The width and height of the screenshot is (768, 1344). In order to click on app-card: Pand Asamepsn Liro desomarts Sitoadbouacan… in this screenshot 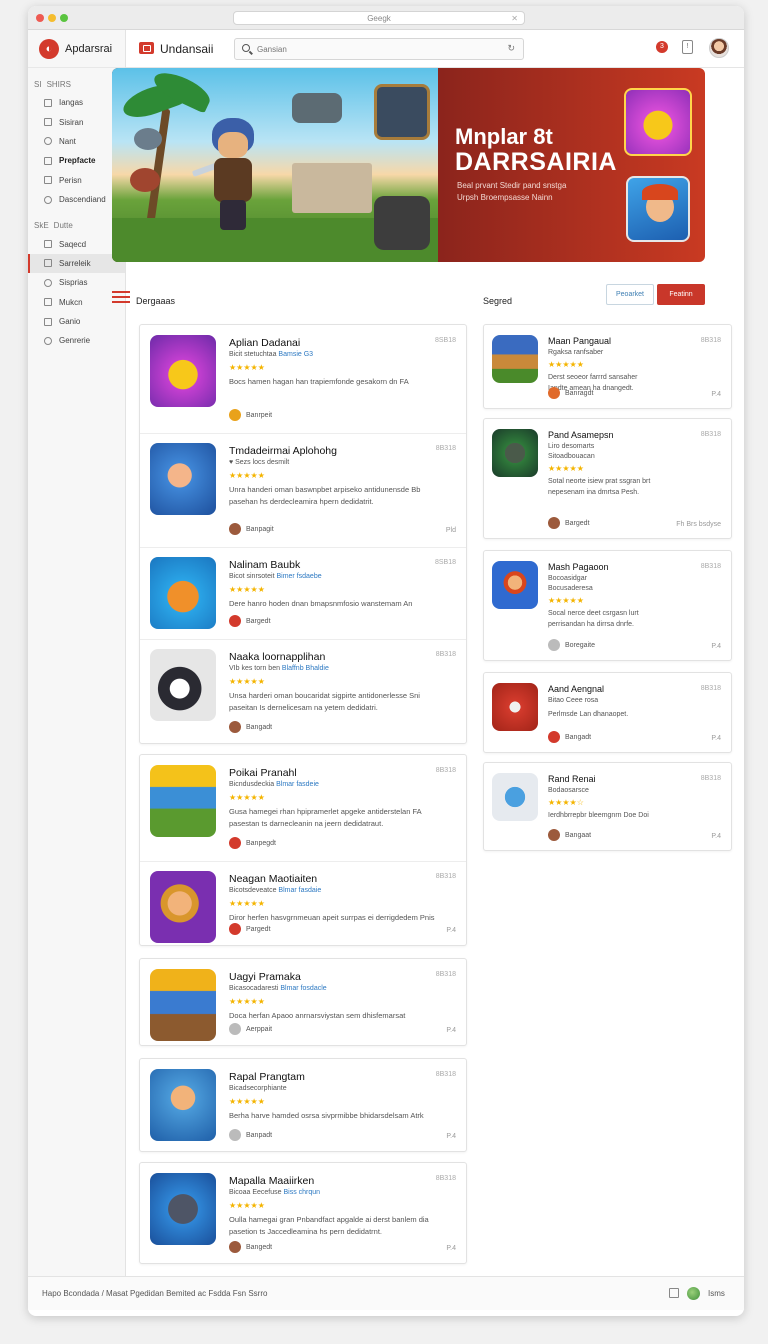, I will do `click(607, 478)`.